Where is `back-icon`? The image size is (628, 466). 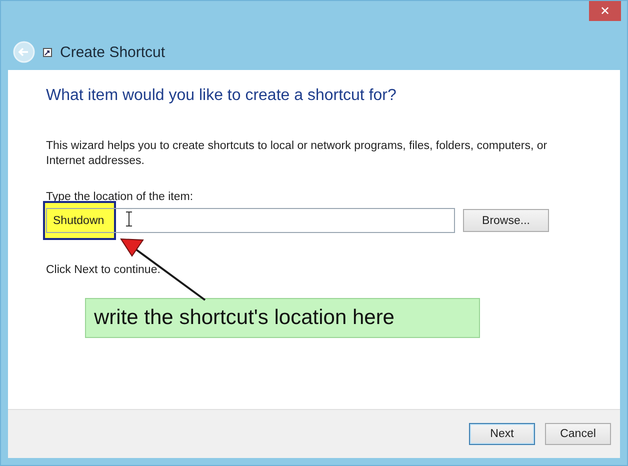 back-icon is located at coordinates (24, 52).